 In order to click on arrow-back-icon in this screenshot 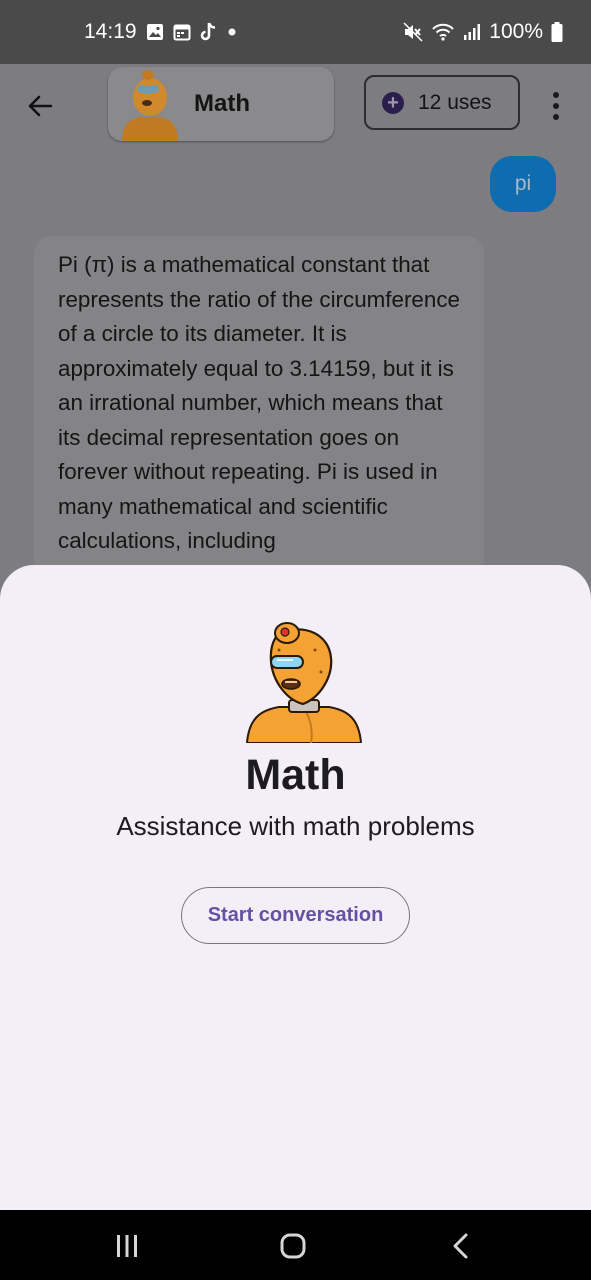, I will do `click(40, 106)`.